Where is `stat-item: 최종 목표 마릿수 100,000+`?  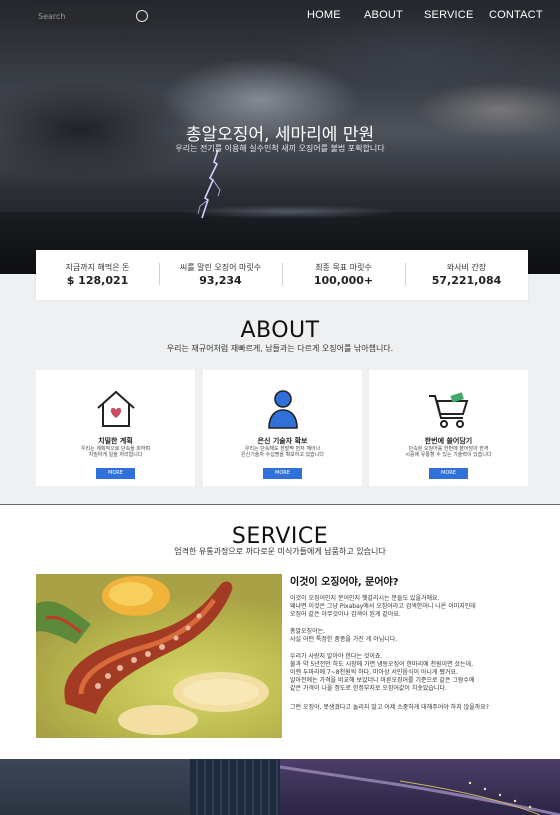
stat-item: 최종 목표 마릿수 100,000+ is located at coordinates (343, 275).